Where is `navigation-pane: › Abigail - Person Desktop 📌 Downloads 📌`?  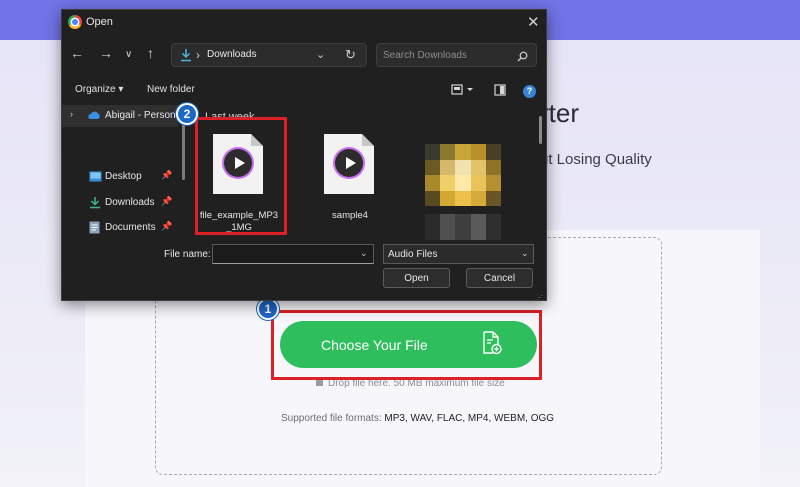 navigation-pane: › Abigail - Person Desktop 📌 Downloads 📌 is located at coordinates (121, 172).